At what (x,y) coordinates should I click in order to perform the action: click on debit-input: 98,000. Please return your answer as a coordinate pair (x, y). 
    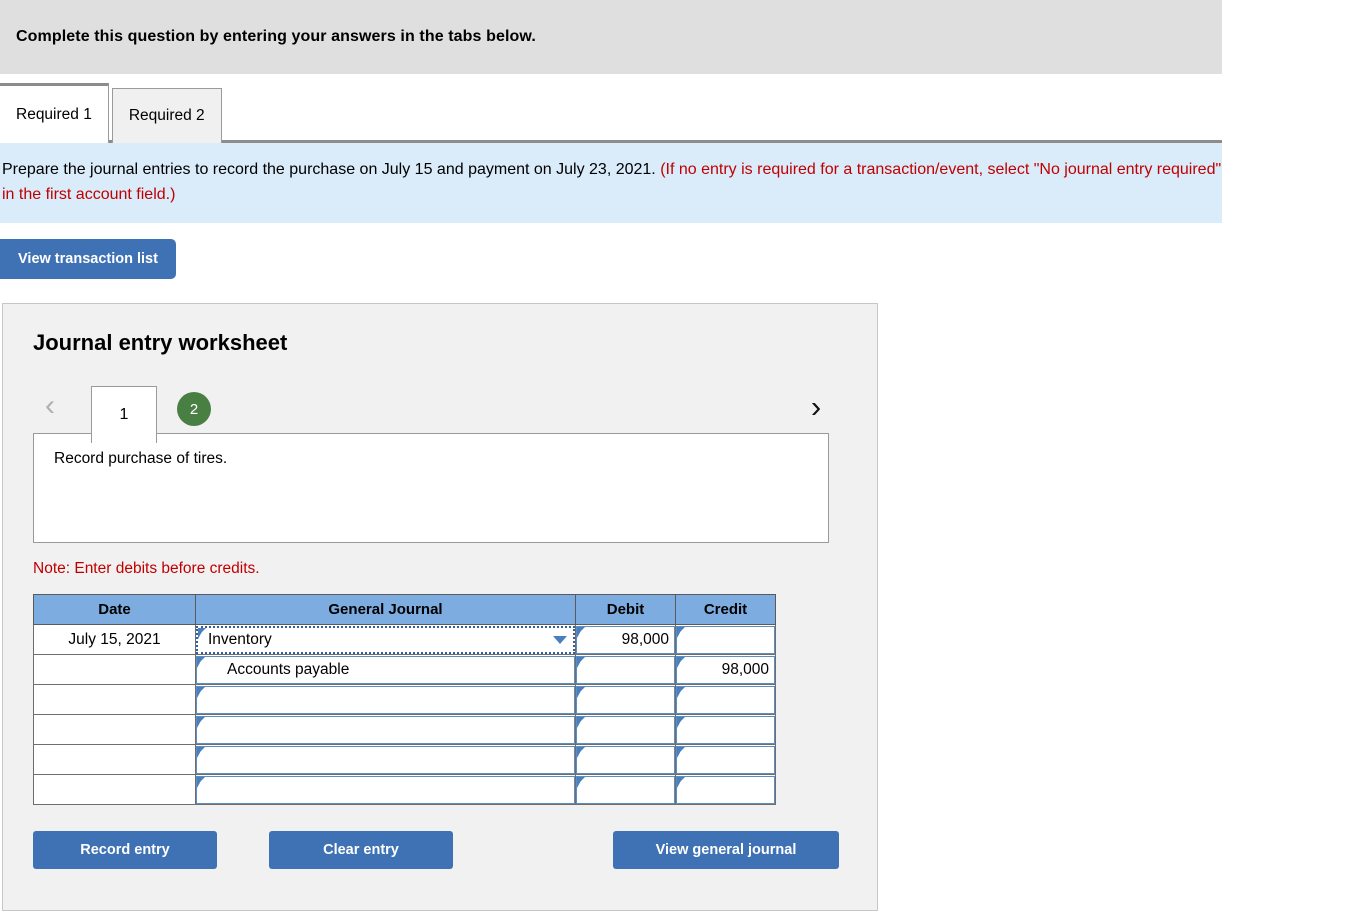
    Looking at the image, I should click on (625, 639).